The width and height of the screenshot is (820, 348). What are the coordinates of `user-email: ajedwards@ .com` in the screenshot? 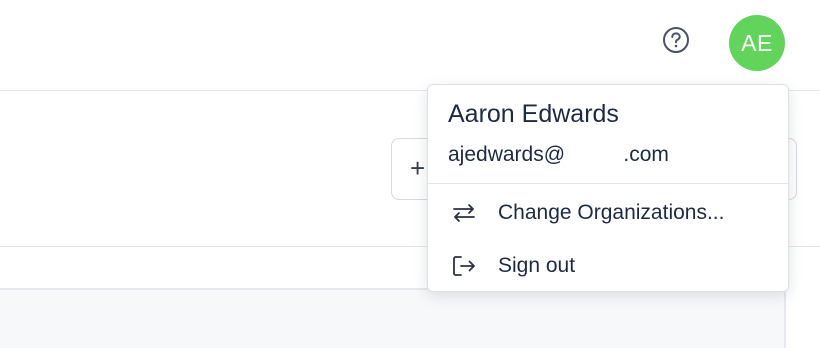 It's located at (558, 154).